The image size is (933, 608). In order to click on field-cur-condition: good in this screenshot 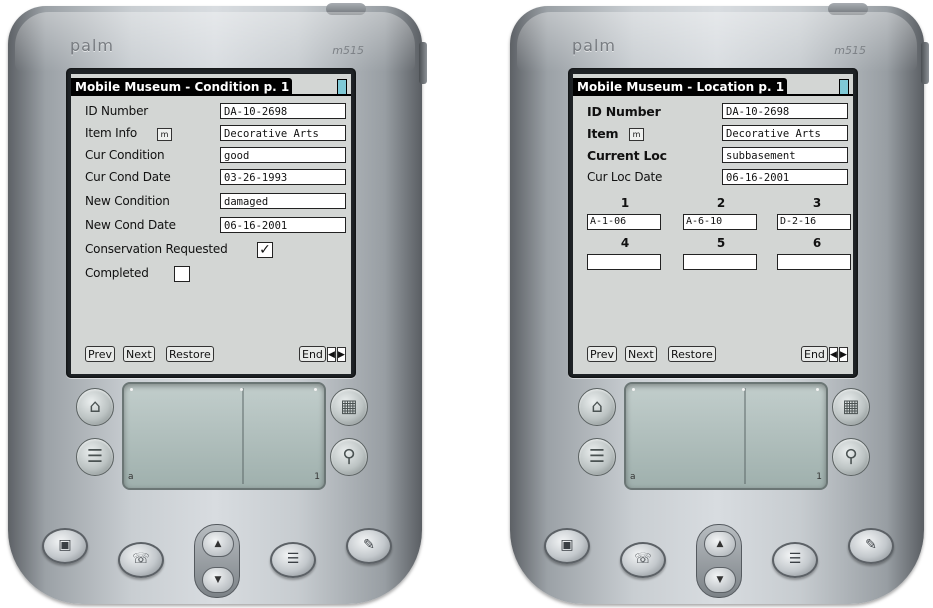, I will do `click(283, 155)`.